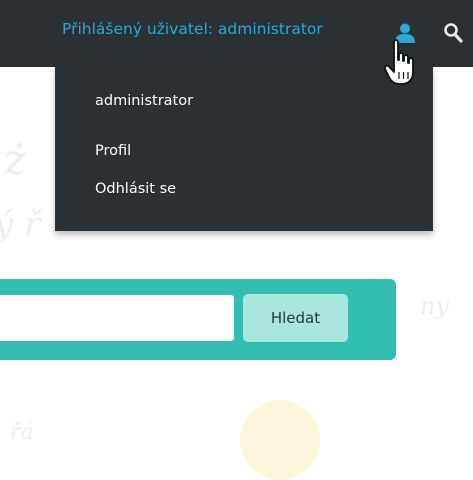 This screenshot has height=480, width=473. Describe the element at coordinates (113, 151) in the screenshot. I see `menu-item-profile: Profil` at that location.